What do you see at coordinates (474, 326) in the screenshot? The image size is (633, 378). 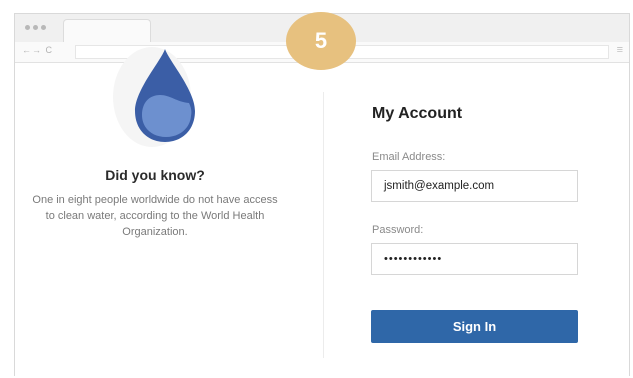 I see `sign-in-button: Sign In` at bounding box center [474, 326].